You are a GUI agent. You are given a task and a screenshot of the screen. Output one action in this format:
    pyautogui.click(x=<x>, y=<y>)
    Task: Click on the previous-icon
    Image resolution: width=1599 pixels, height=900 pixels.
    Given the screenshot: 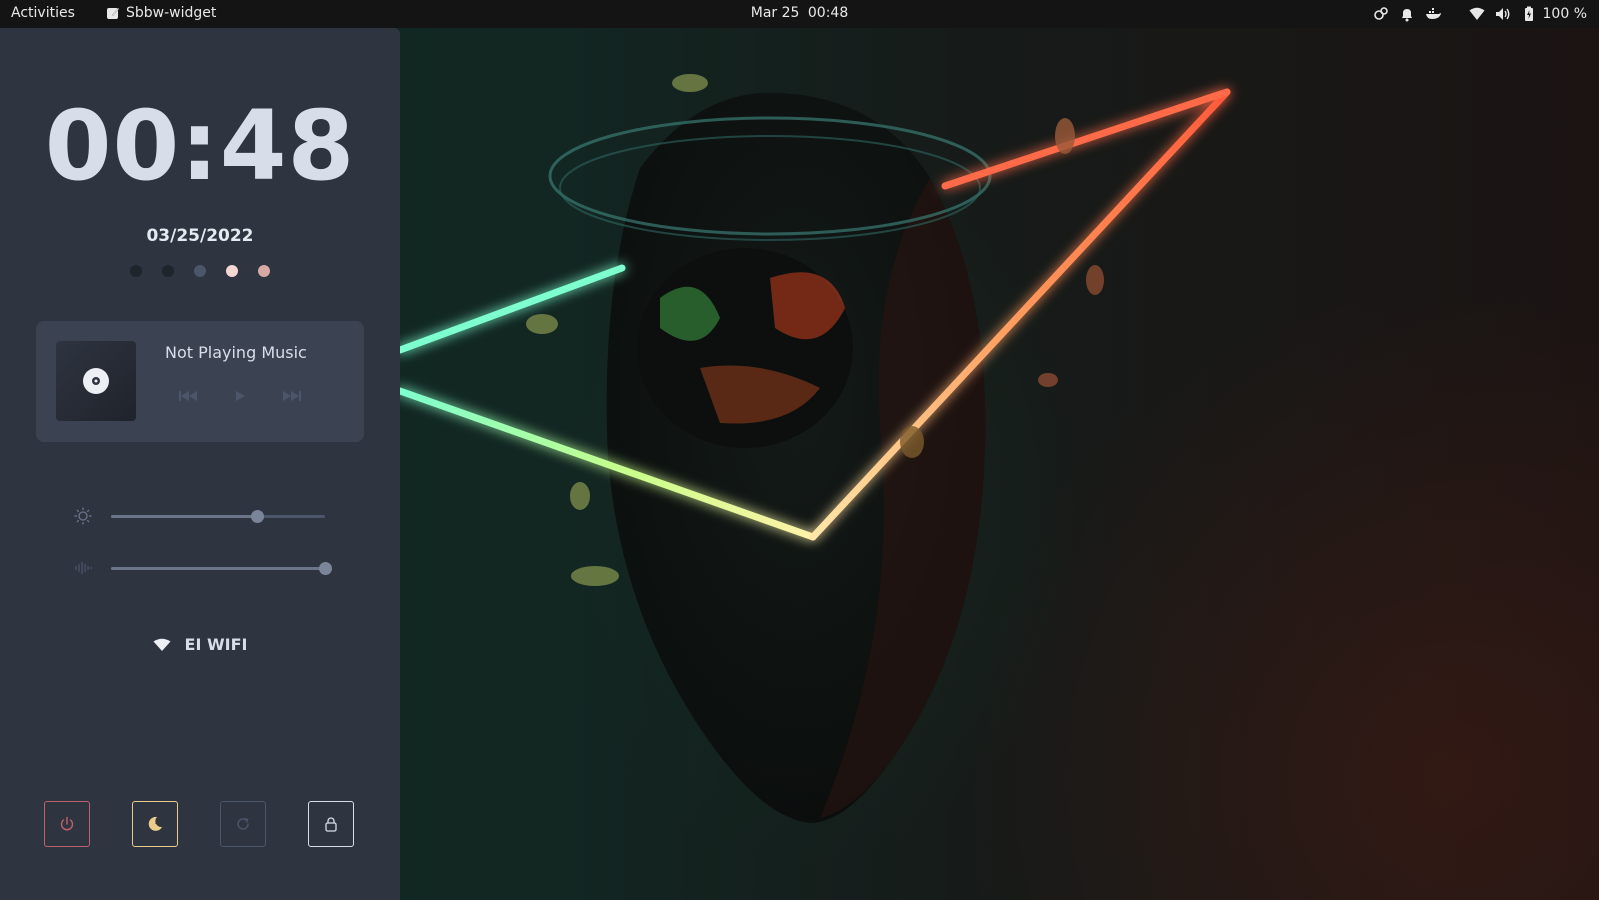 What is the action you would take?
    pyautogui.click(x=188, y=396)
    